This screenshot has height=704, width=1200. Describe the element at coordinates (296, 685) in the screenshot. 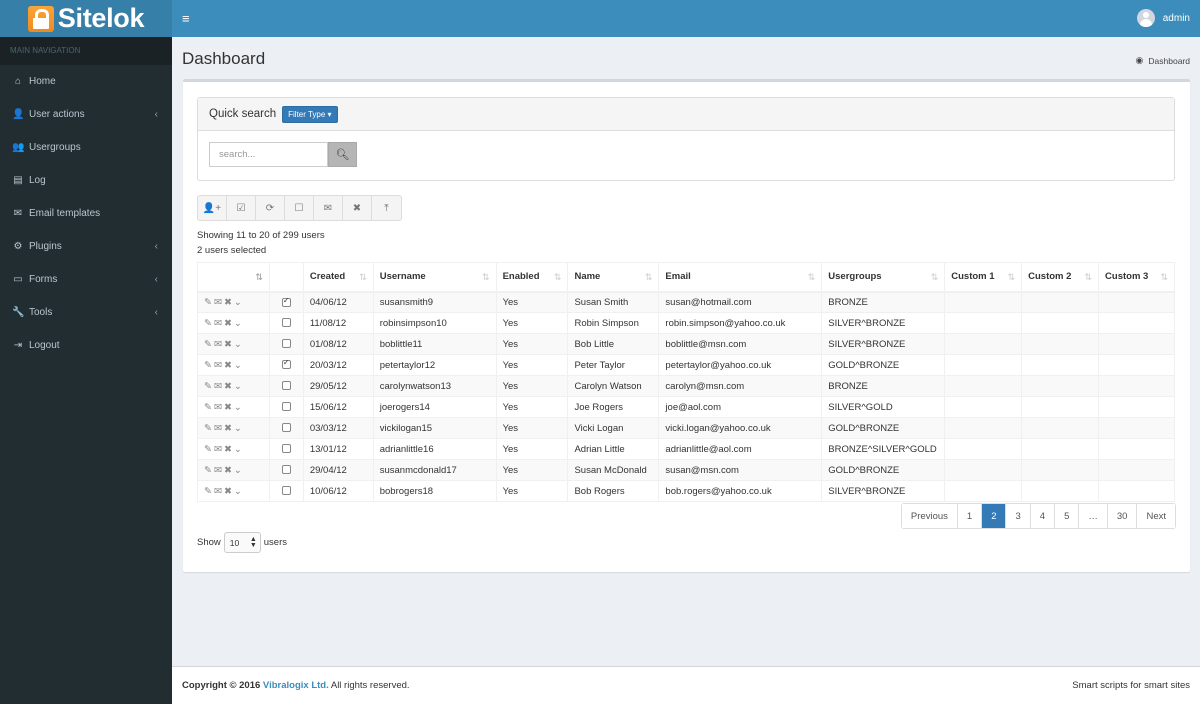

I see `company-link: Vibralogix Ltd.` at that location.